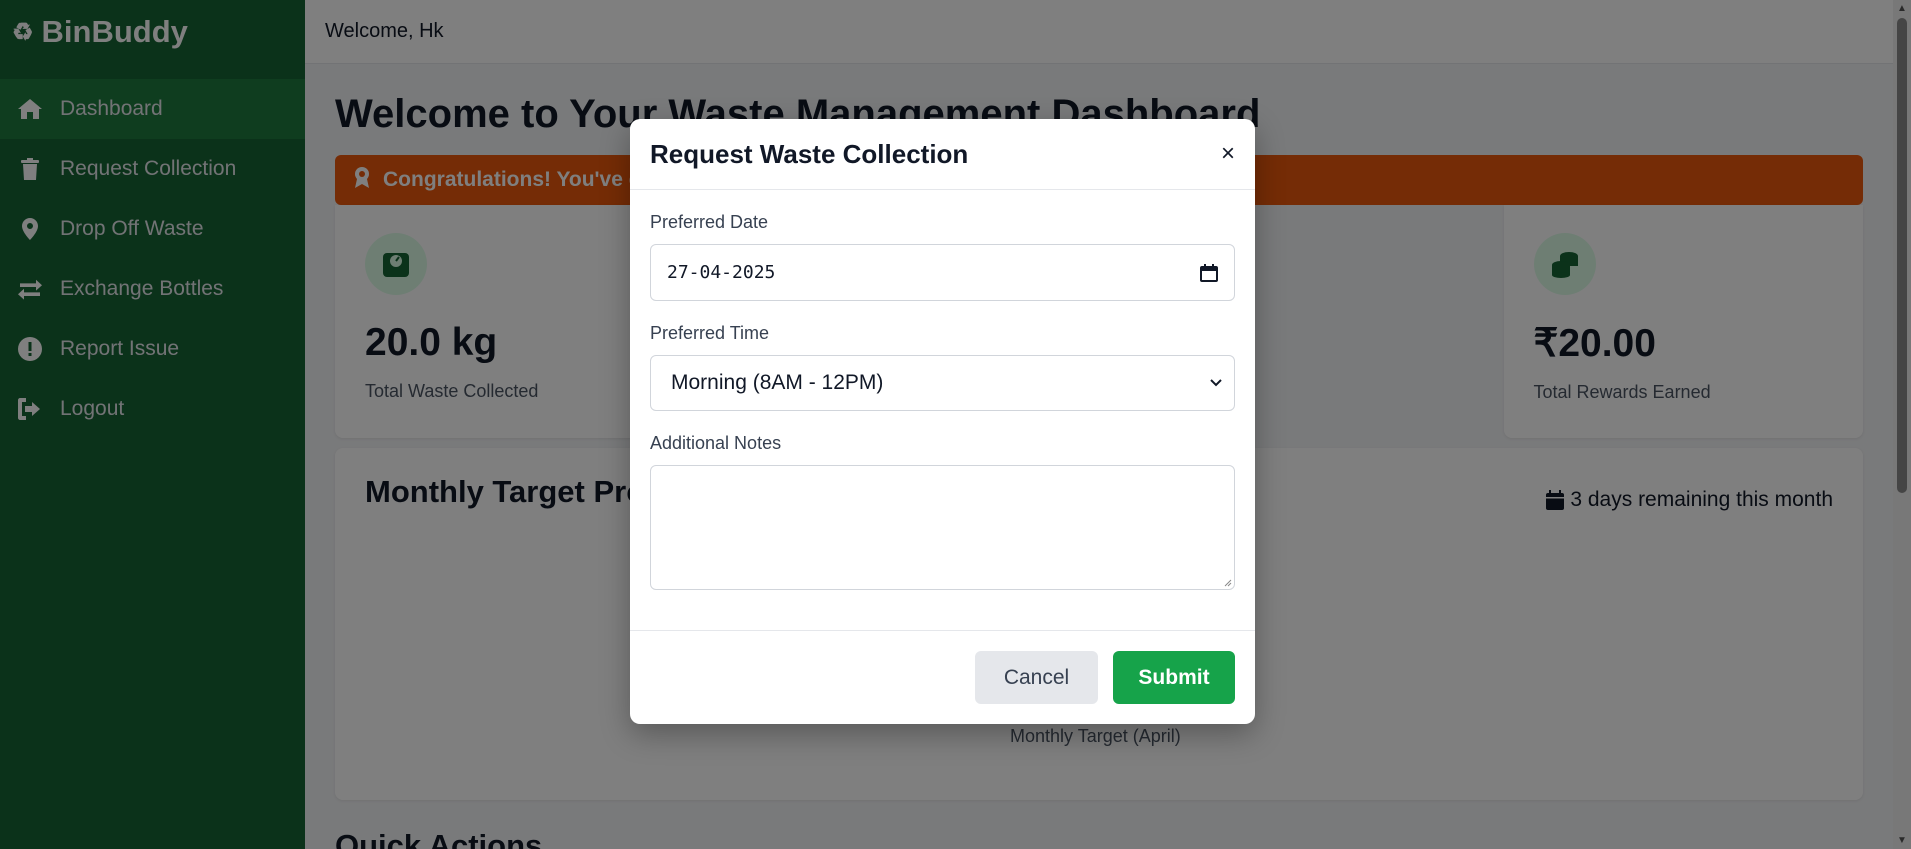 This screenshot has height=849, width=1911. What do you see at coordinates (942, 272) in the screenshot?
I see `preferred-date-input: 27-04-2025` at bounding box center [942, 272].